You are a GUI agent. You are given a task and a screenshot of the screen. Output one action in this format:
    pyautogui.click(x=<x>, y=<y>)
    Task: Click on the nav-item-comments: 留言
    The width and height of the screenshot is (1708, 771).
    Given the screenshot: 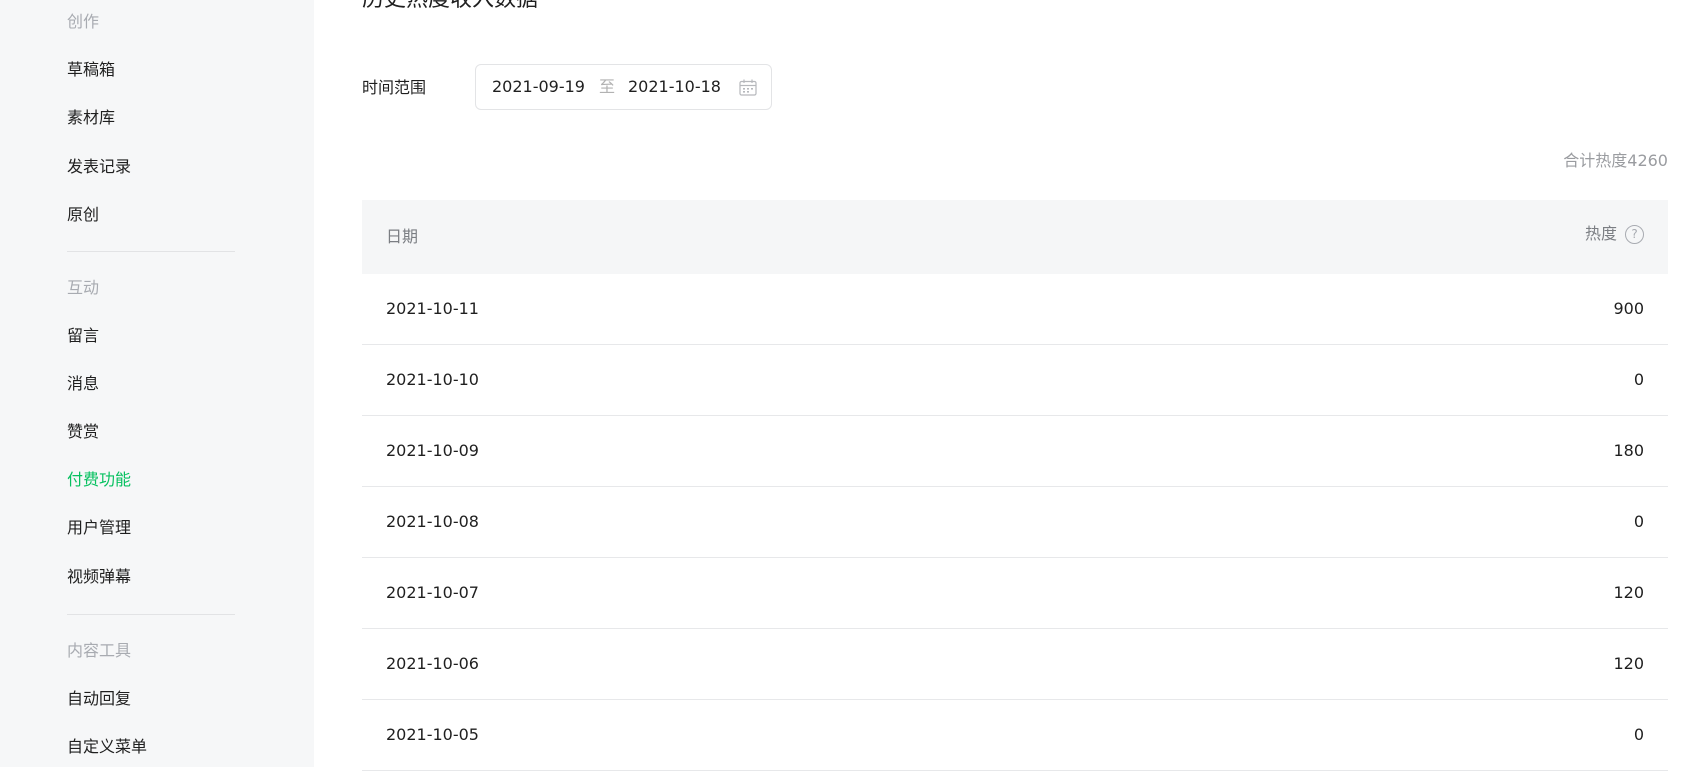 What is the action you would take?
    pyautogui.click(x=83, y=336)
    